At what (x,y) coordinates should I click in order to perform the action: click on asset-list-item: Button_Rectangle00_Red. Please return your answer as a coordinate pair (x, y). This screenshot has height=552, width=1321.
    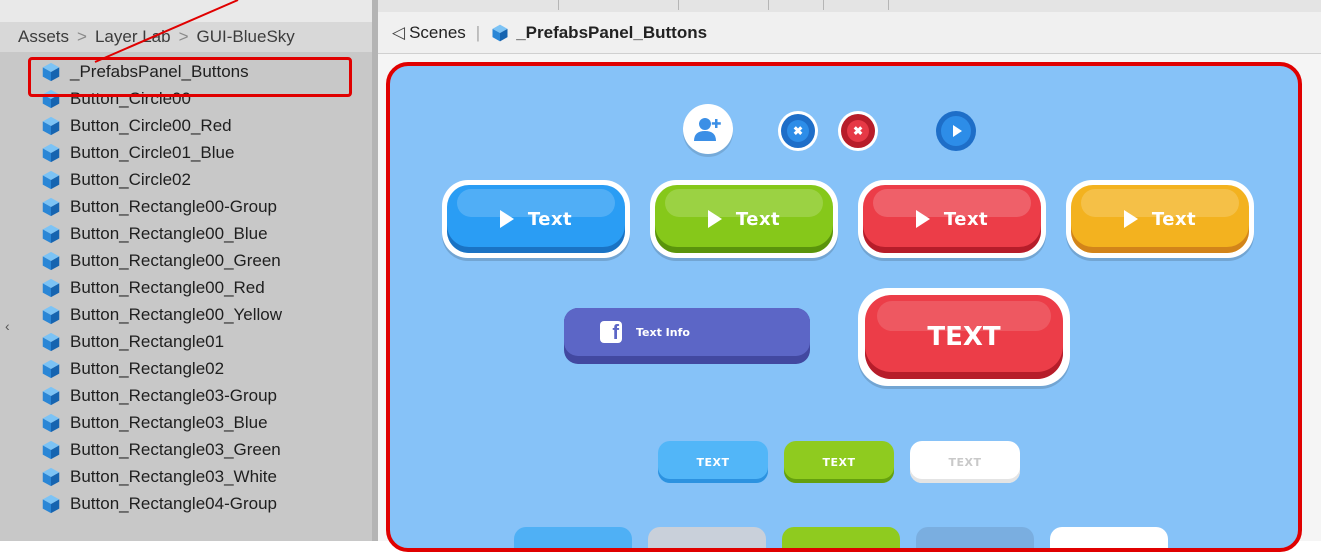
    Looking at the image, I should click on (186, 287).